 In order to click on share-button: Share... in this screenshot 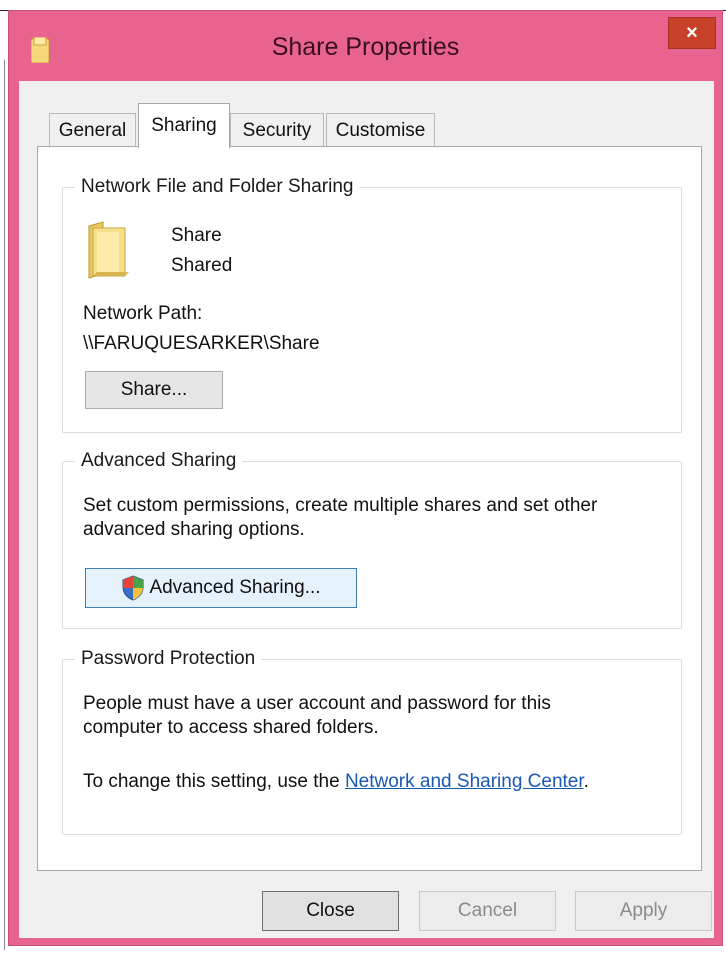, I will do `click(154, 390)`.